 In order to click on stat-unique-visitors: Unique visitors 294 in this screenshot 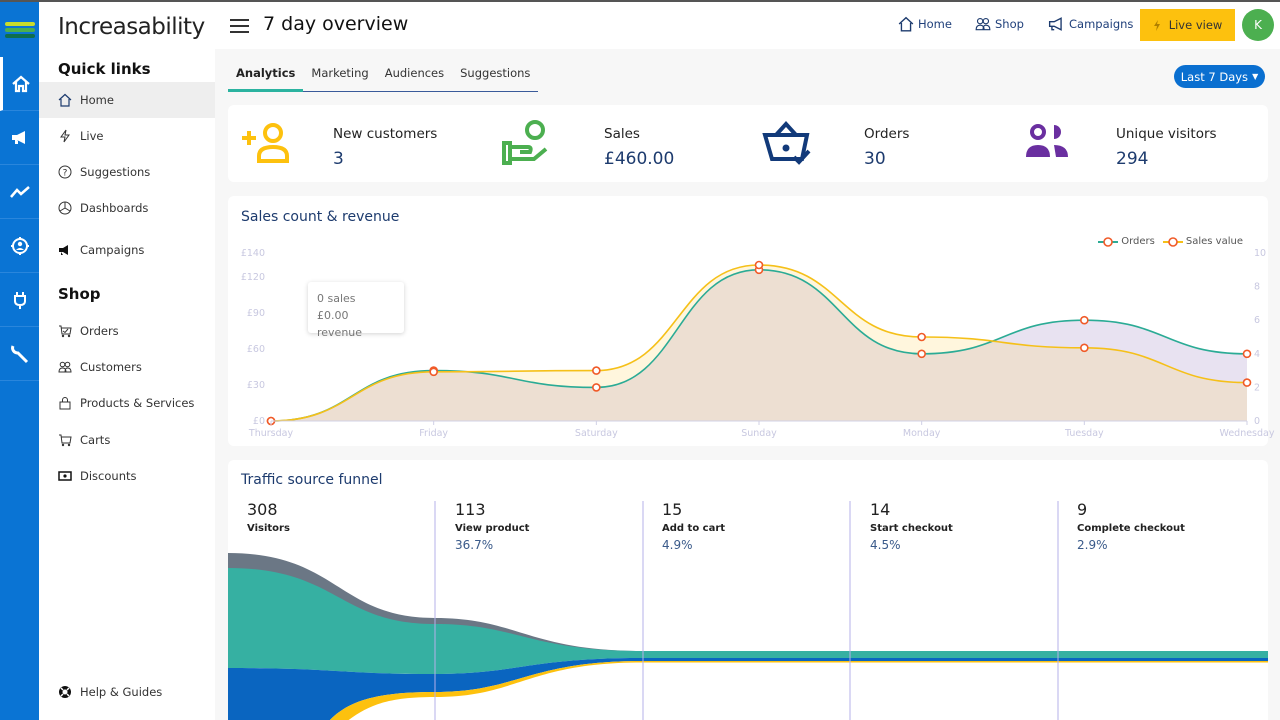, I will do `click(1144, 143)`.